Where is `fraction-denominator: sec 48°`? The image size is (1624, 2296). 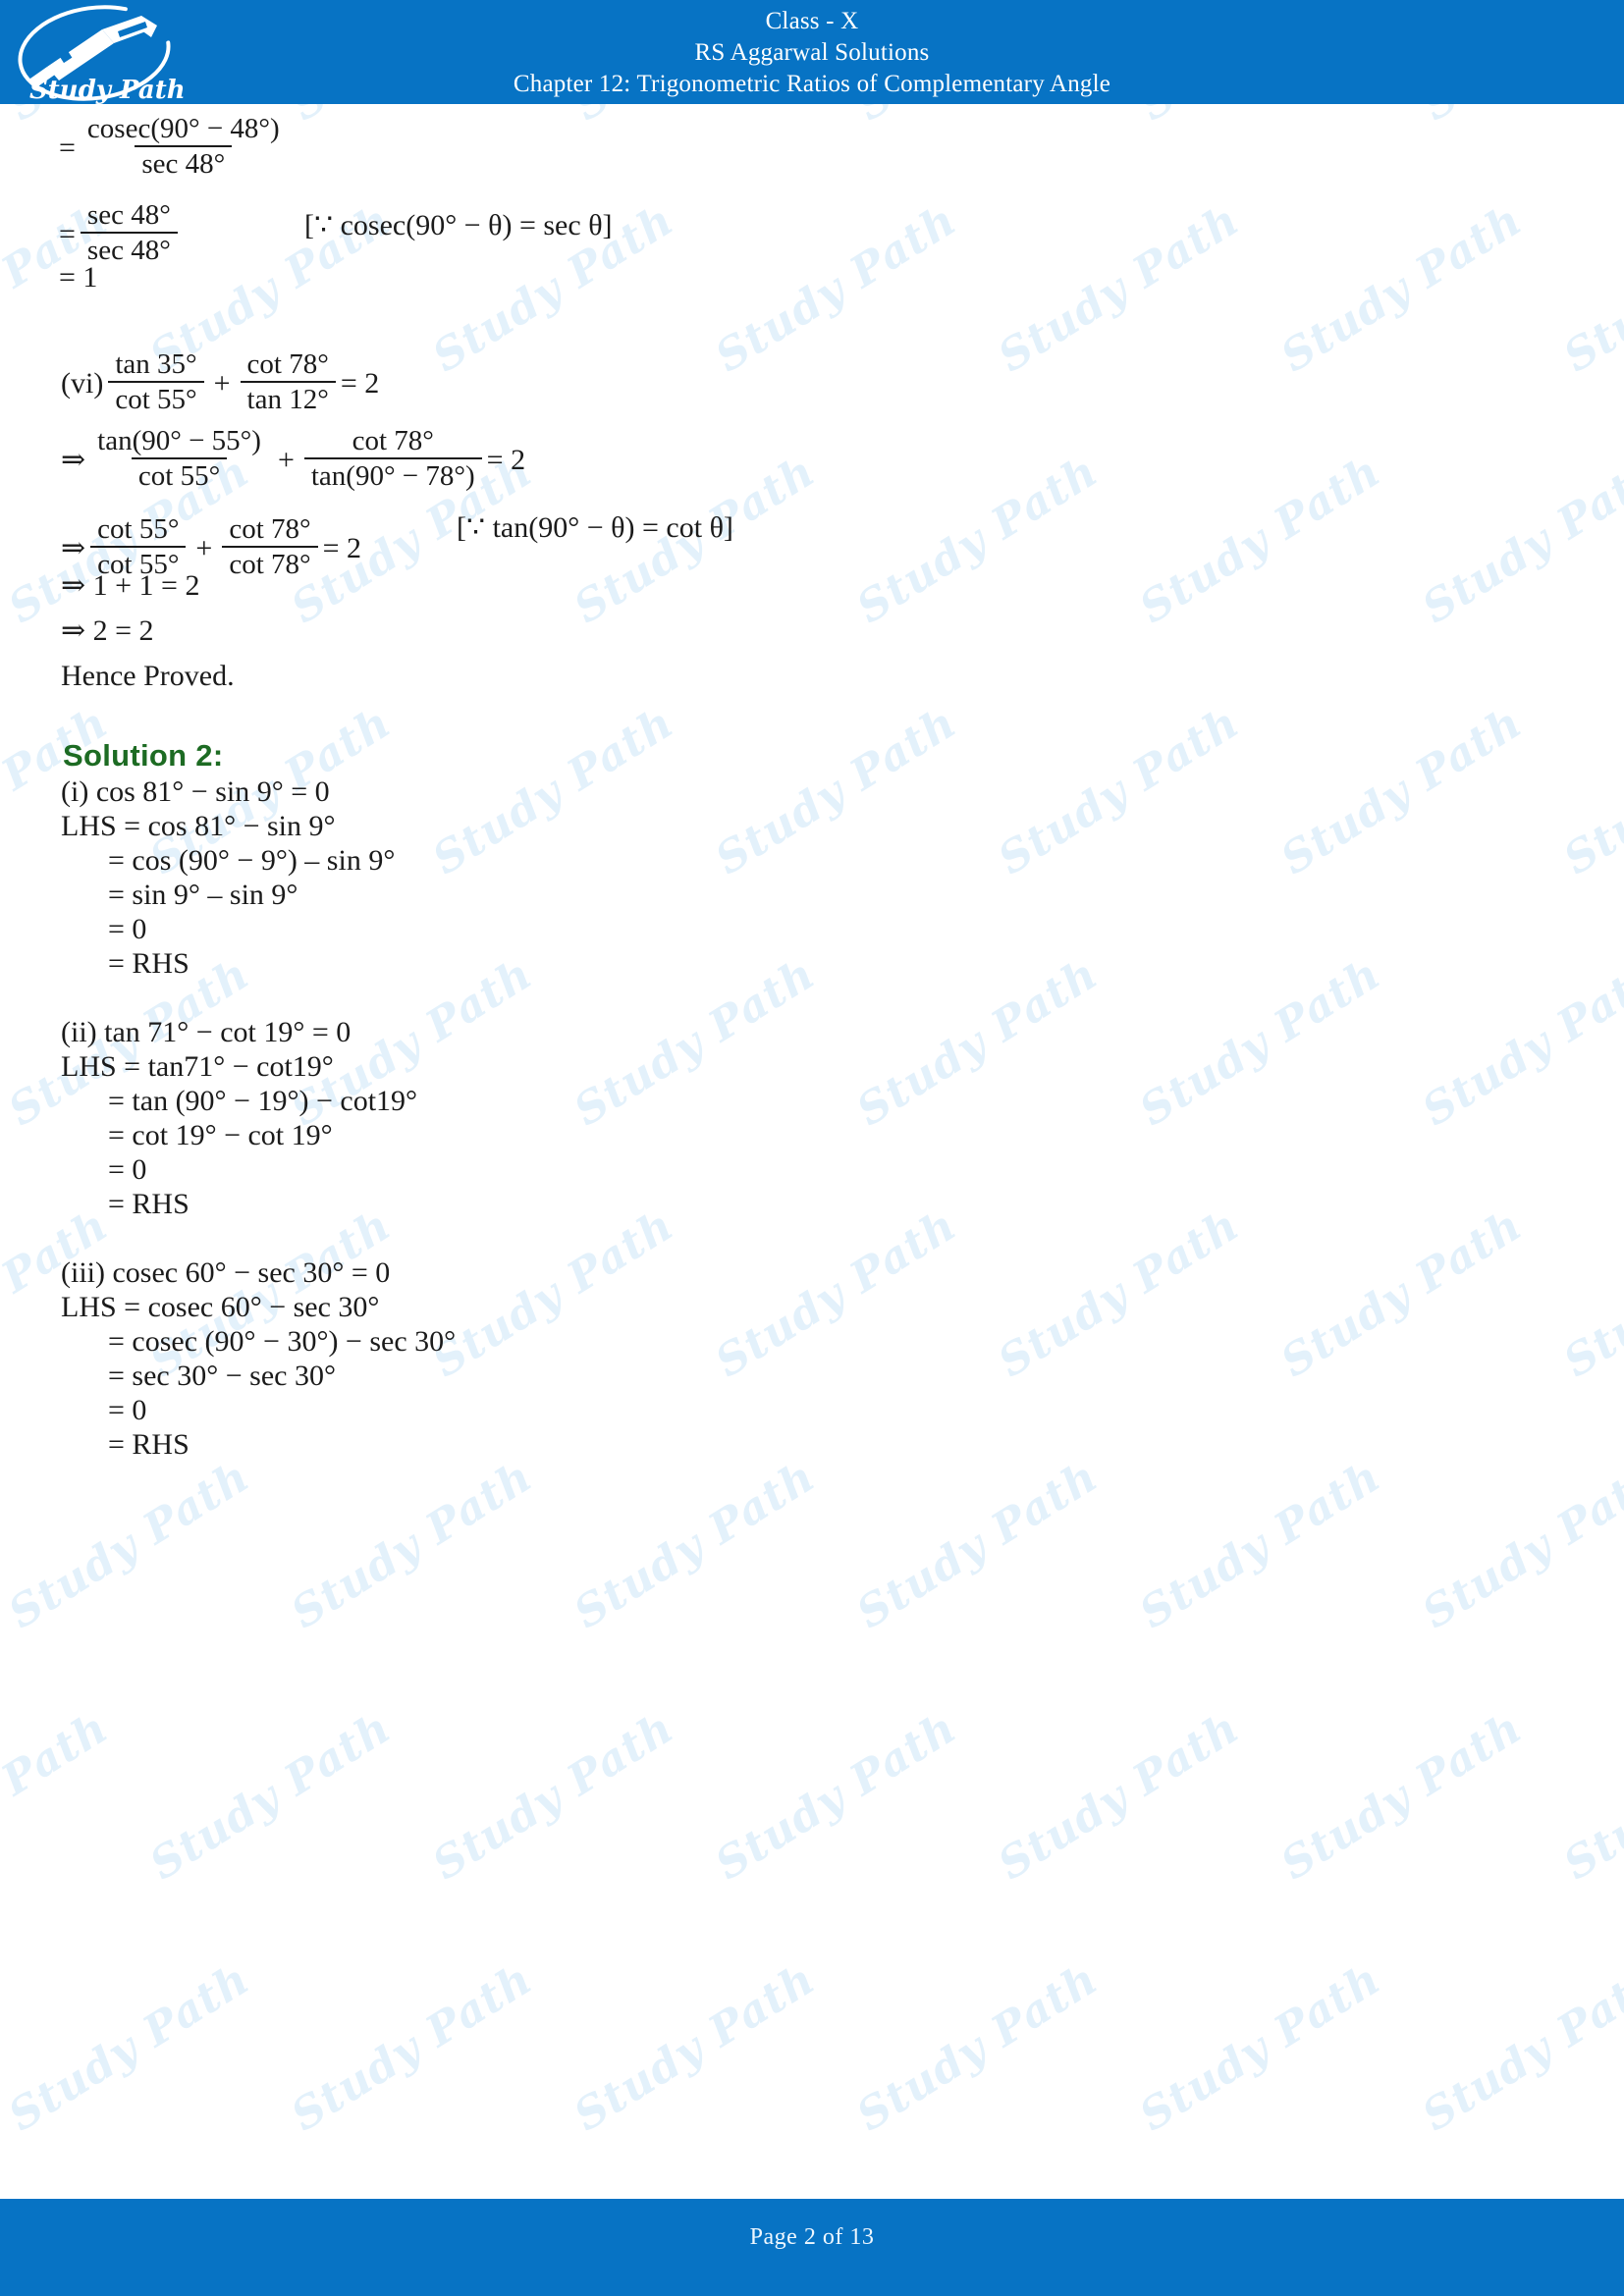 fraction-denominator: sec 48° is located at coordinates (184, 162).